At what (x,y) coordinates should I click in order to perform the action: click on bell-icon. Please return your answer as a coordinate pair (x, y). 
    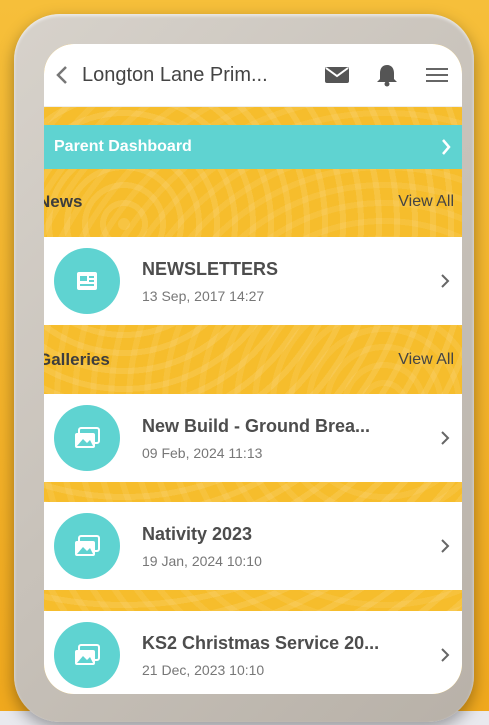
    Looking at the image, I should click on (387, 76).